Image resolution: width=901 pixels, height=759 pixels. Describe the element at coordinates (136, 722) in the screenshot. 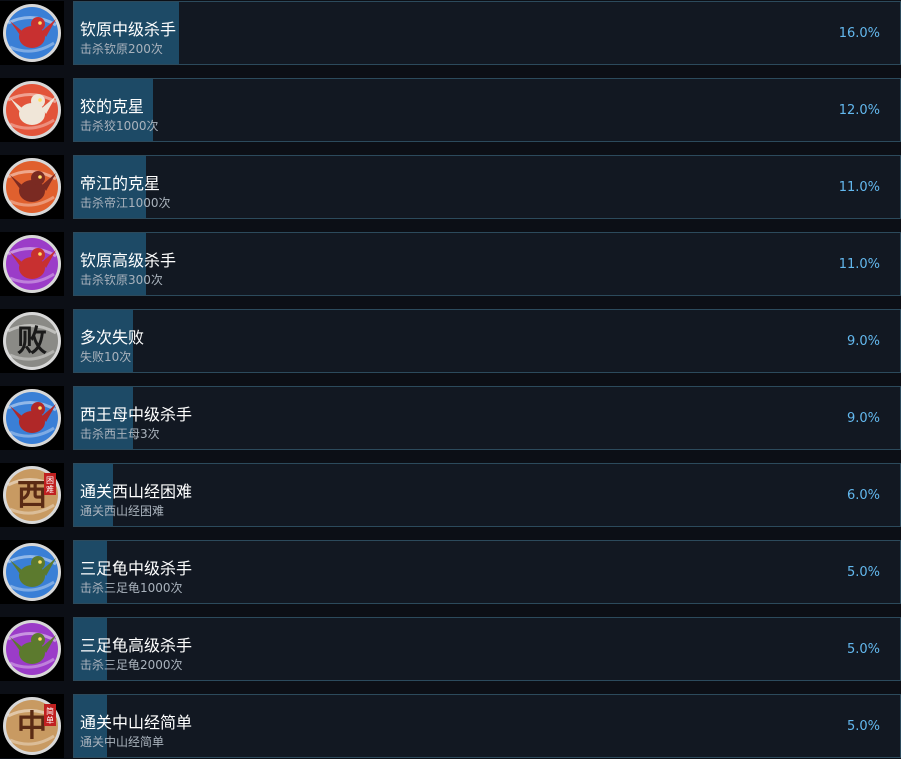

I see `achievement-title: 通关中山经简单` at that location.